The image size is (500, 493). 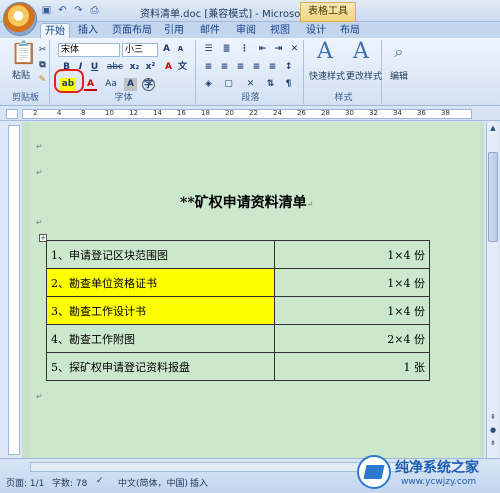 I want to click on item-qty-cell: 2×4 份, so click(x=352, y=338).